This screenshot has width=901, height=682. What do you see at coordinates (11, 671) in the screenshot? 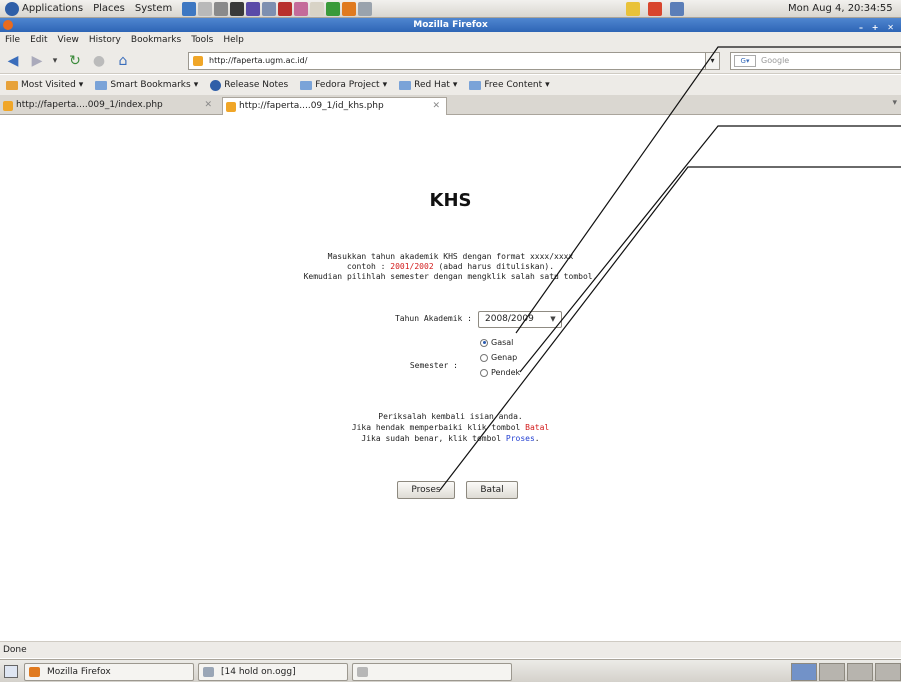
I see `show-desktop-icon` at bounding box center [11, 671].